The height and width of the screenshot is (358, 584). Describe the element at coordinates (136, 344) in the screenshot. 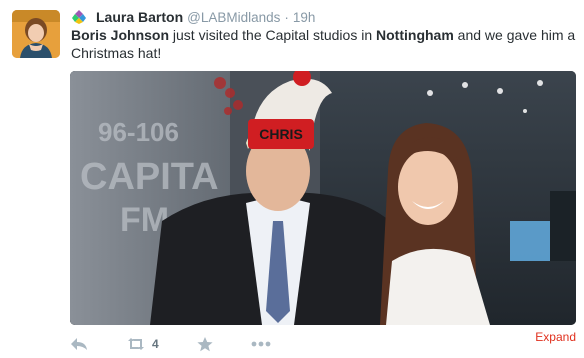

I see `retweet-icon` at that location.